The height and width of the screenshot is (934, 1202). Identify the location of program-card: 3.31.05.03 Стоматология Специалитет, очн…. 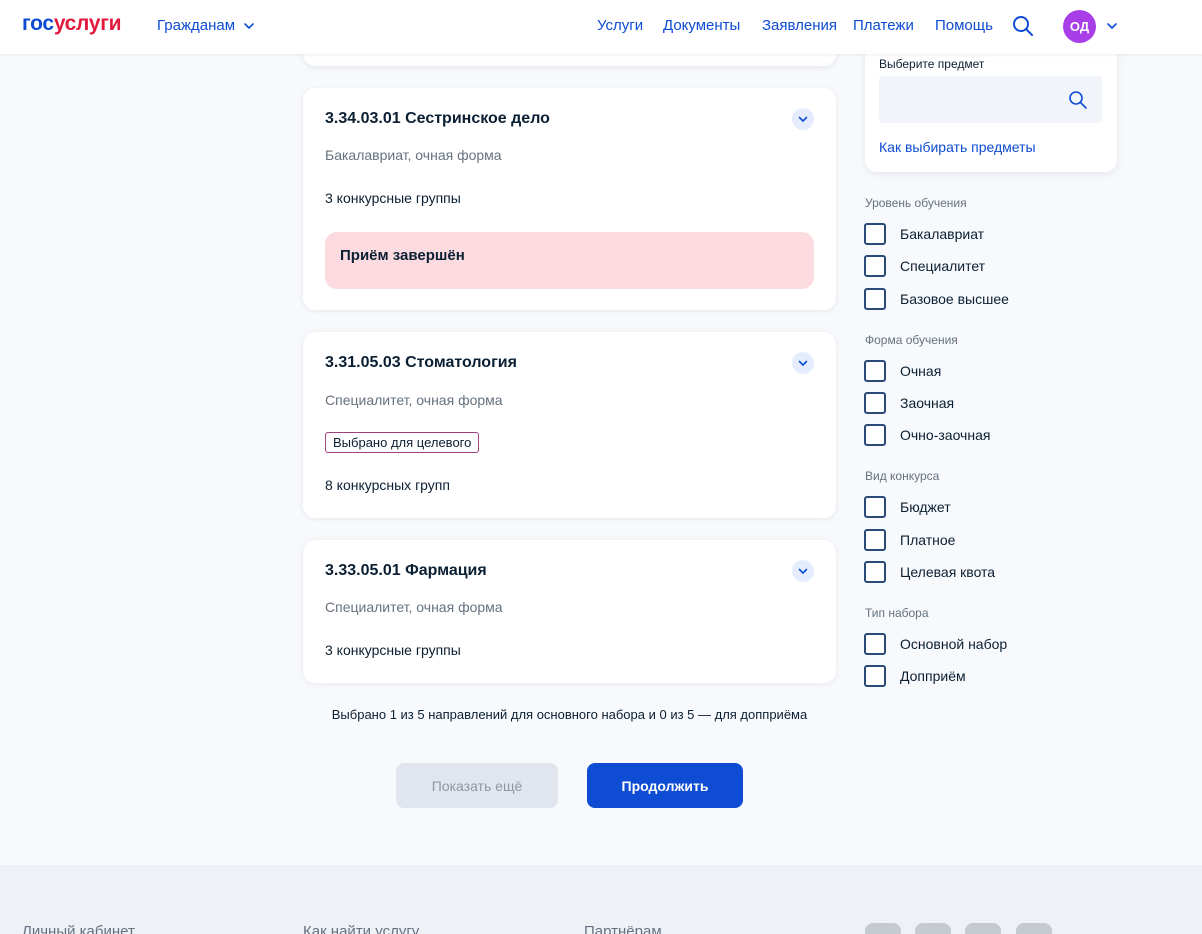
(569, 425).